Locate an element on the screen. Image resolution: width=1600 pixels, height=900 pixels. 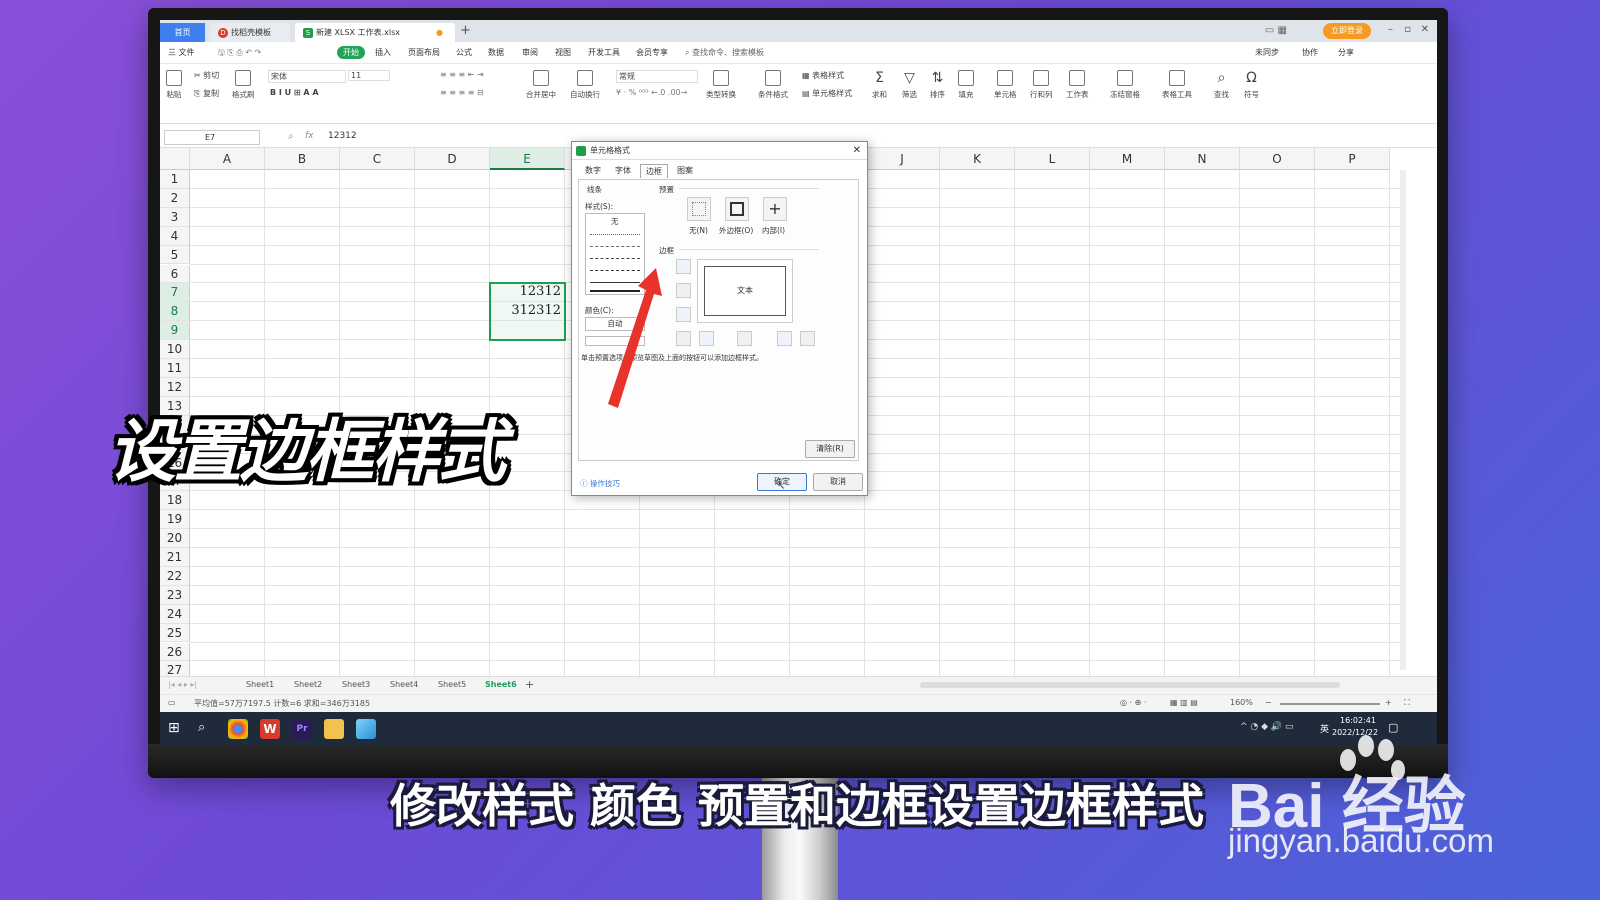
red-arrow-shape is located at coordinates (635, 338).